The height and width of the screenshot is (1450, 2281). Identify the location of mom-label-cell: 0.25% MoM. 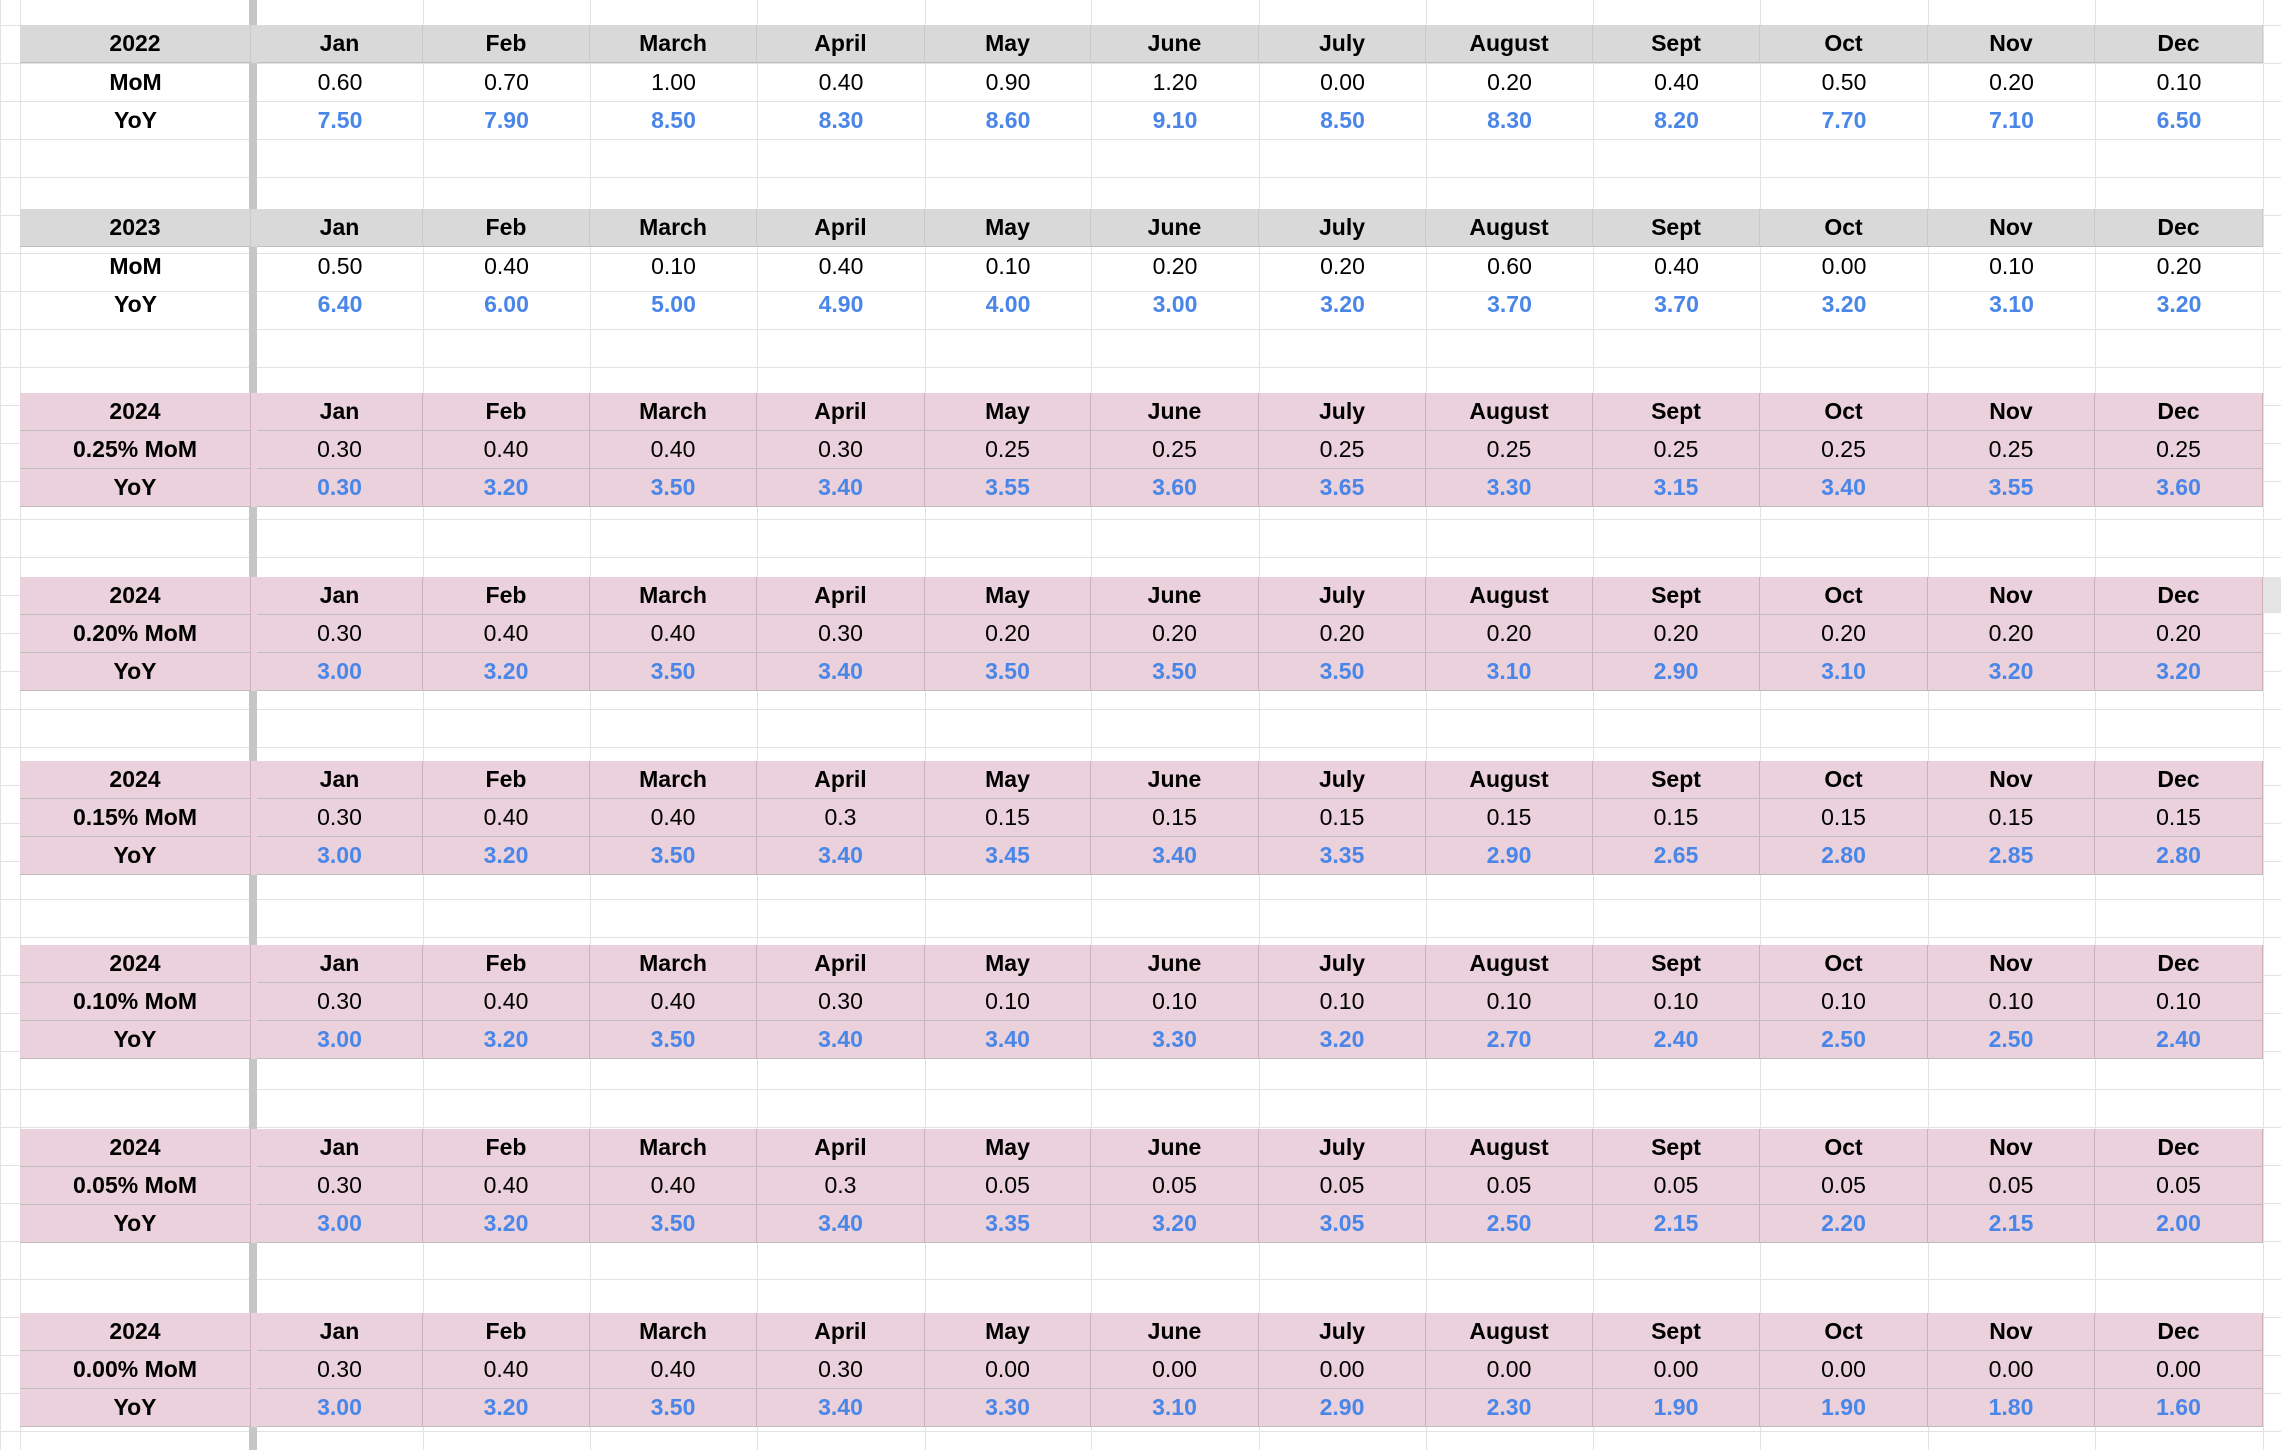
(135, 450).